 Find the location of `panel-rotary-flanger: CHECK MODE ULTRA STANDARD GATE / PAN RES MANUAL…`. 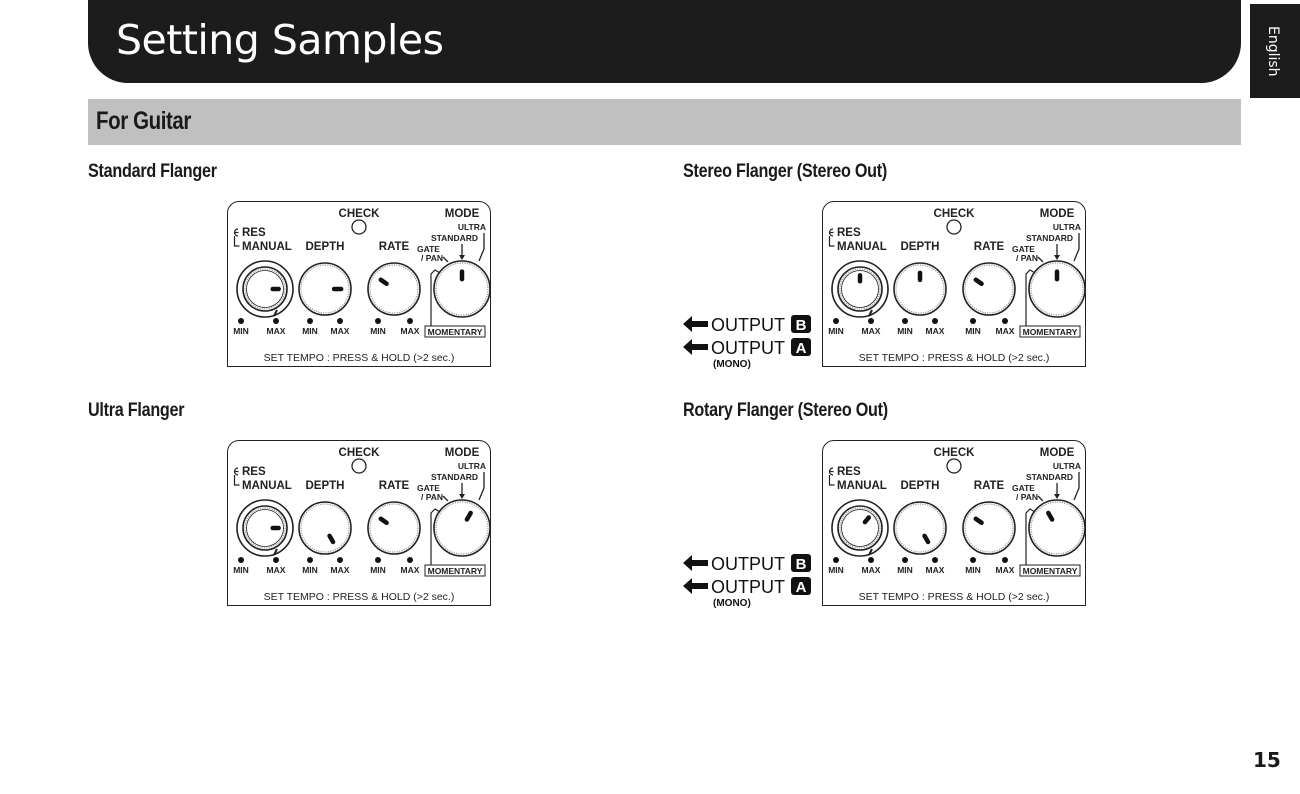

panel-rotary-flanger: CHECK MODE ULTRA STANDARD GATE / PAN RES MANUAL… is located at coordinates (954, 523).